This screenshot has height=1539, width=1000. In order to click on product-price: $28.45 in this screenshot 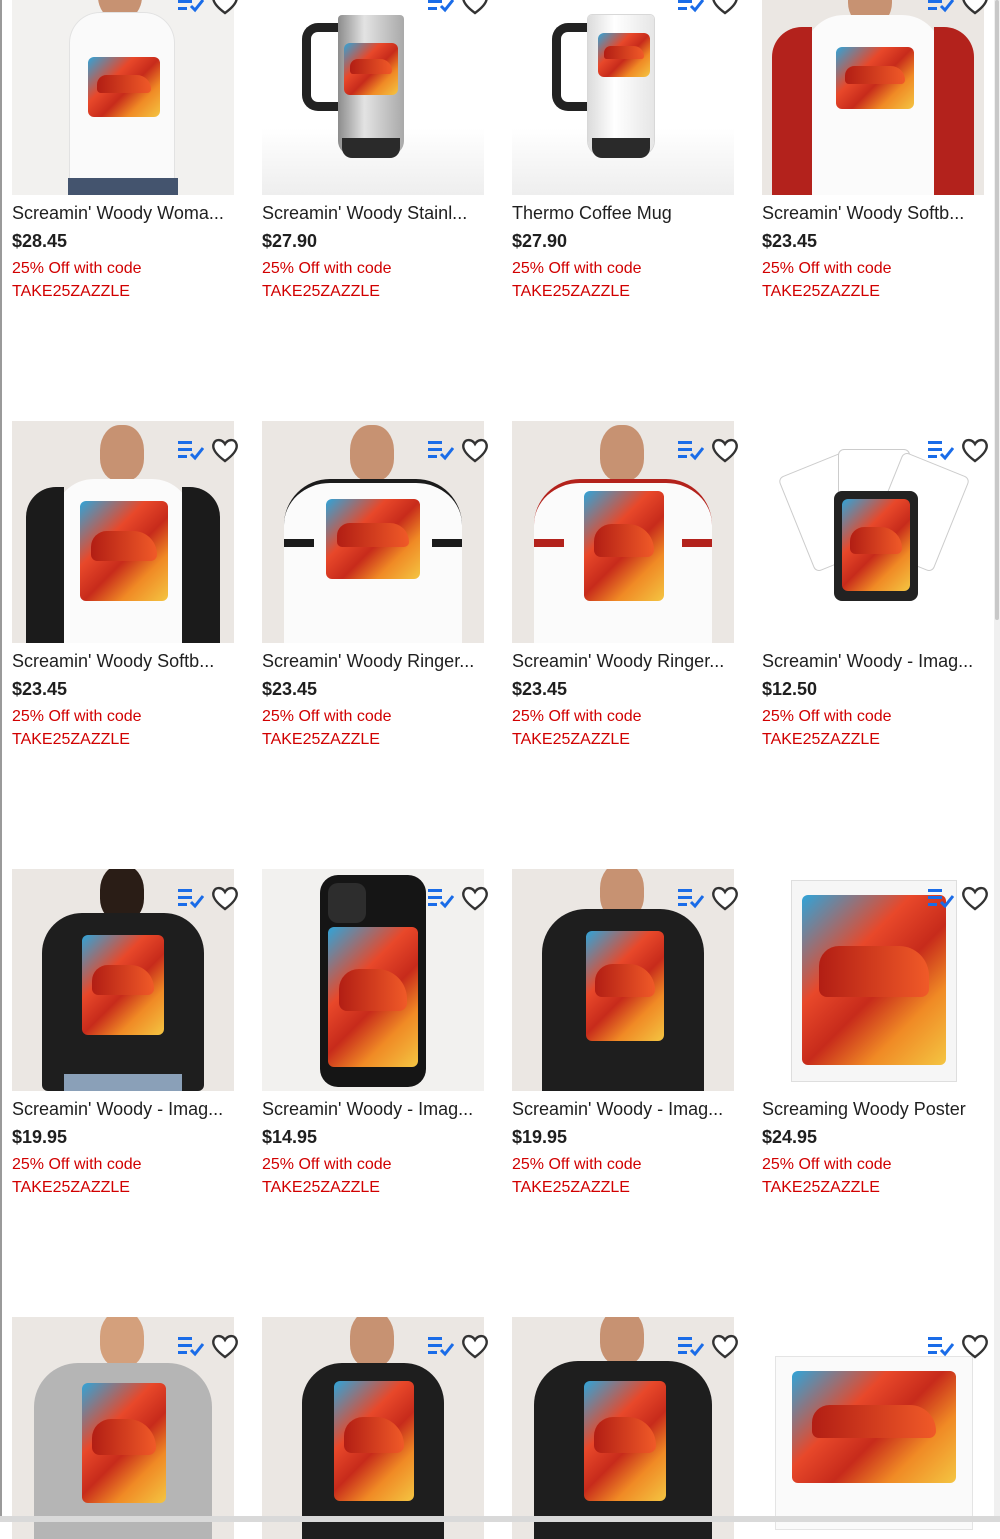, I will do `click(40, 241)`.